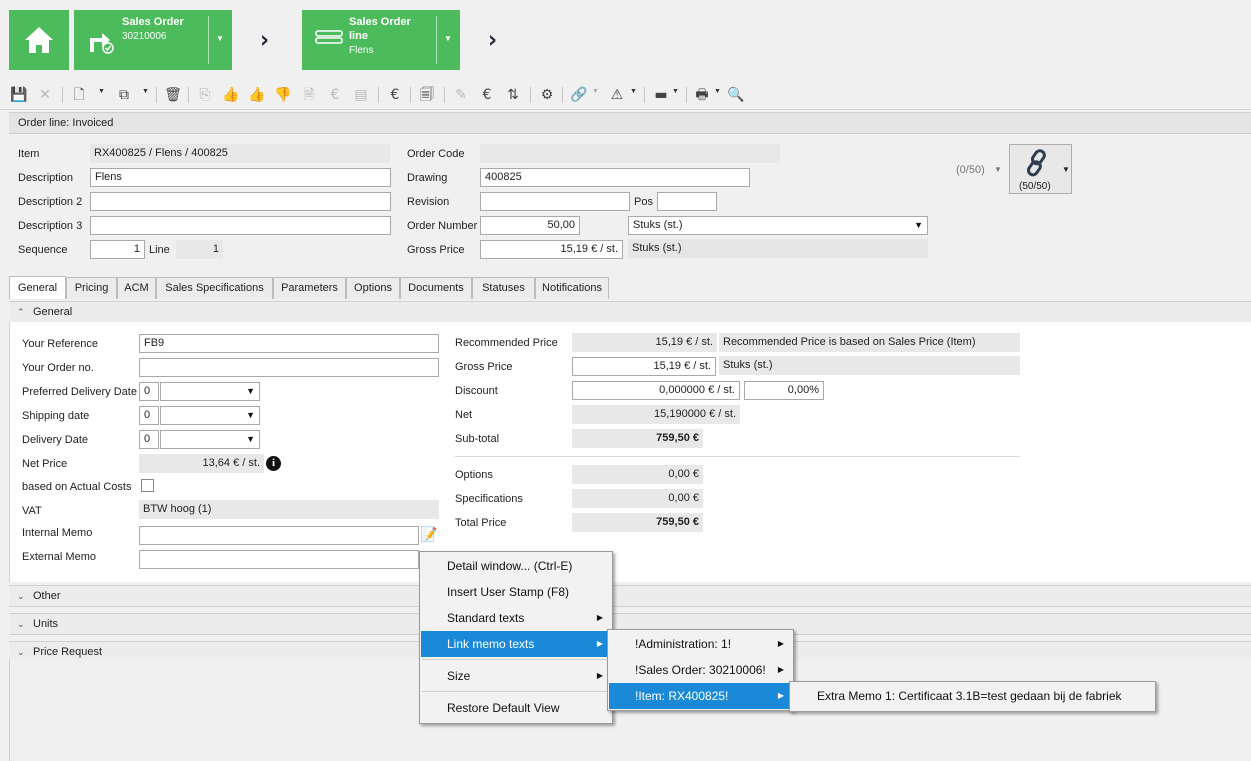 This screenshot has width=1251, height=761. I want to click on tab-options: Options, so click(373, 288).